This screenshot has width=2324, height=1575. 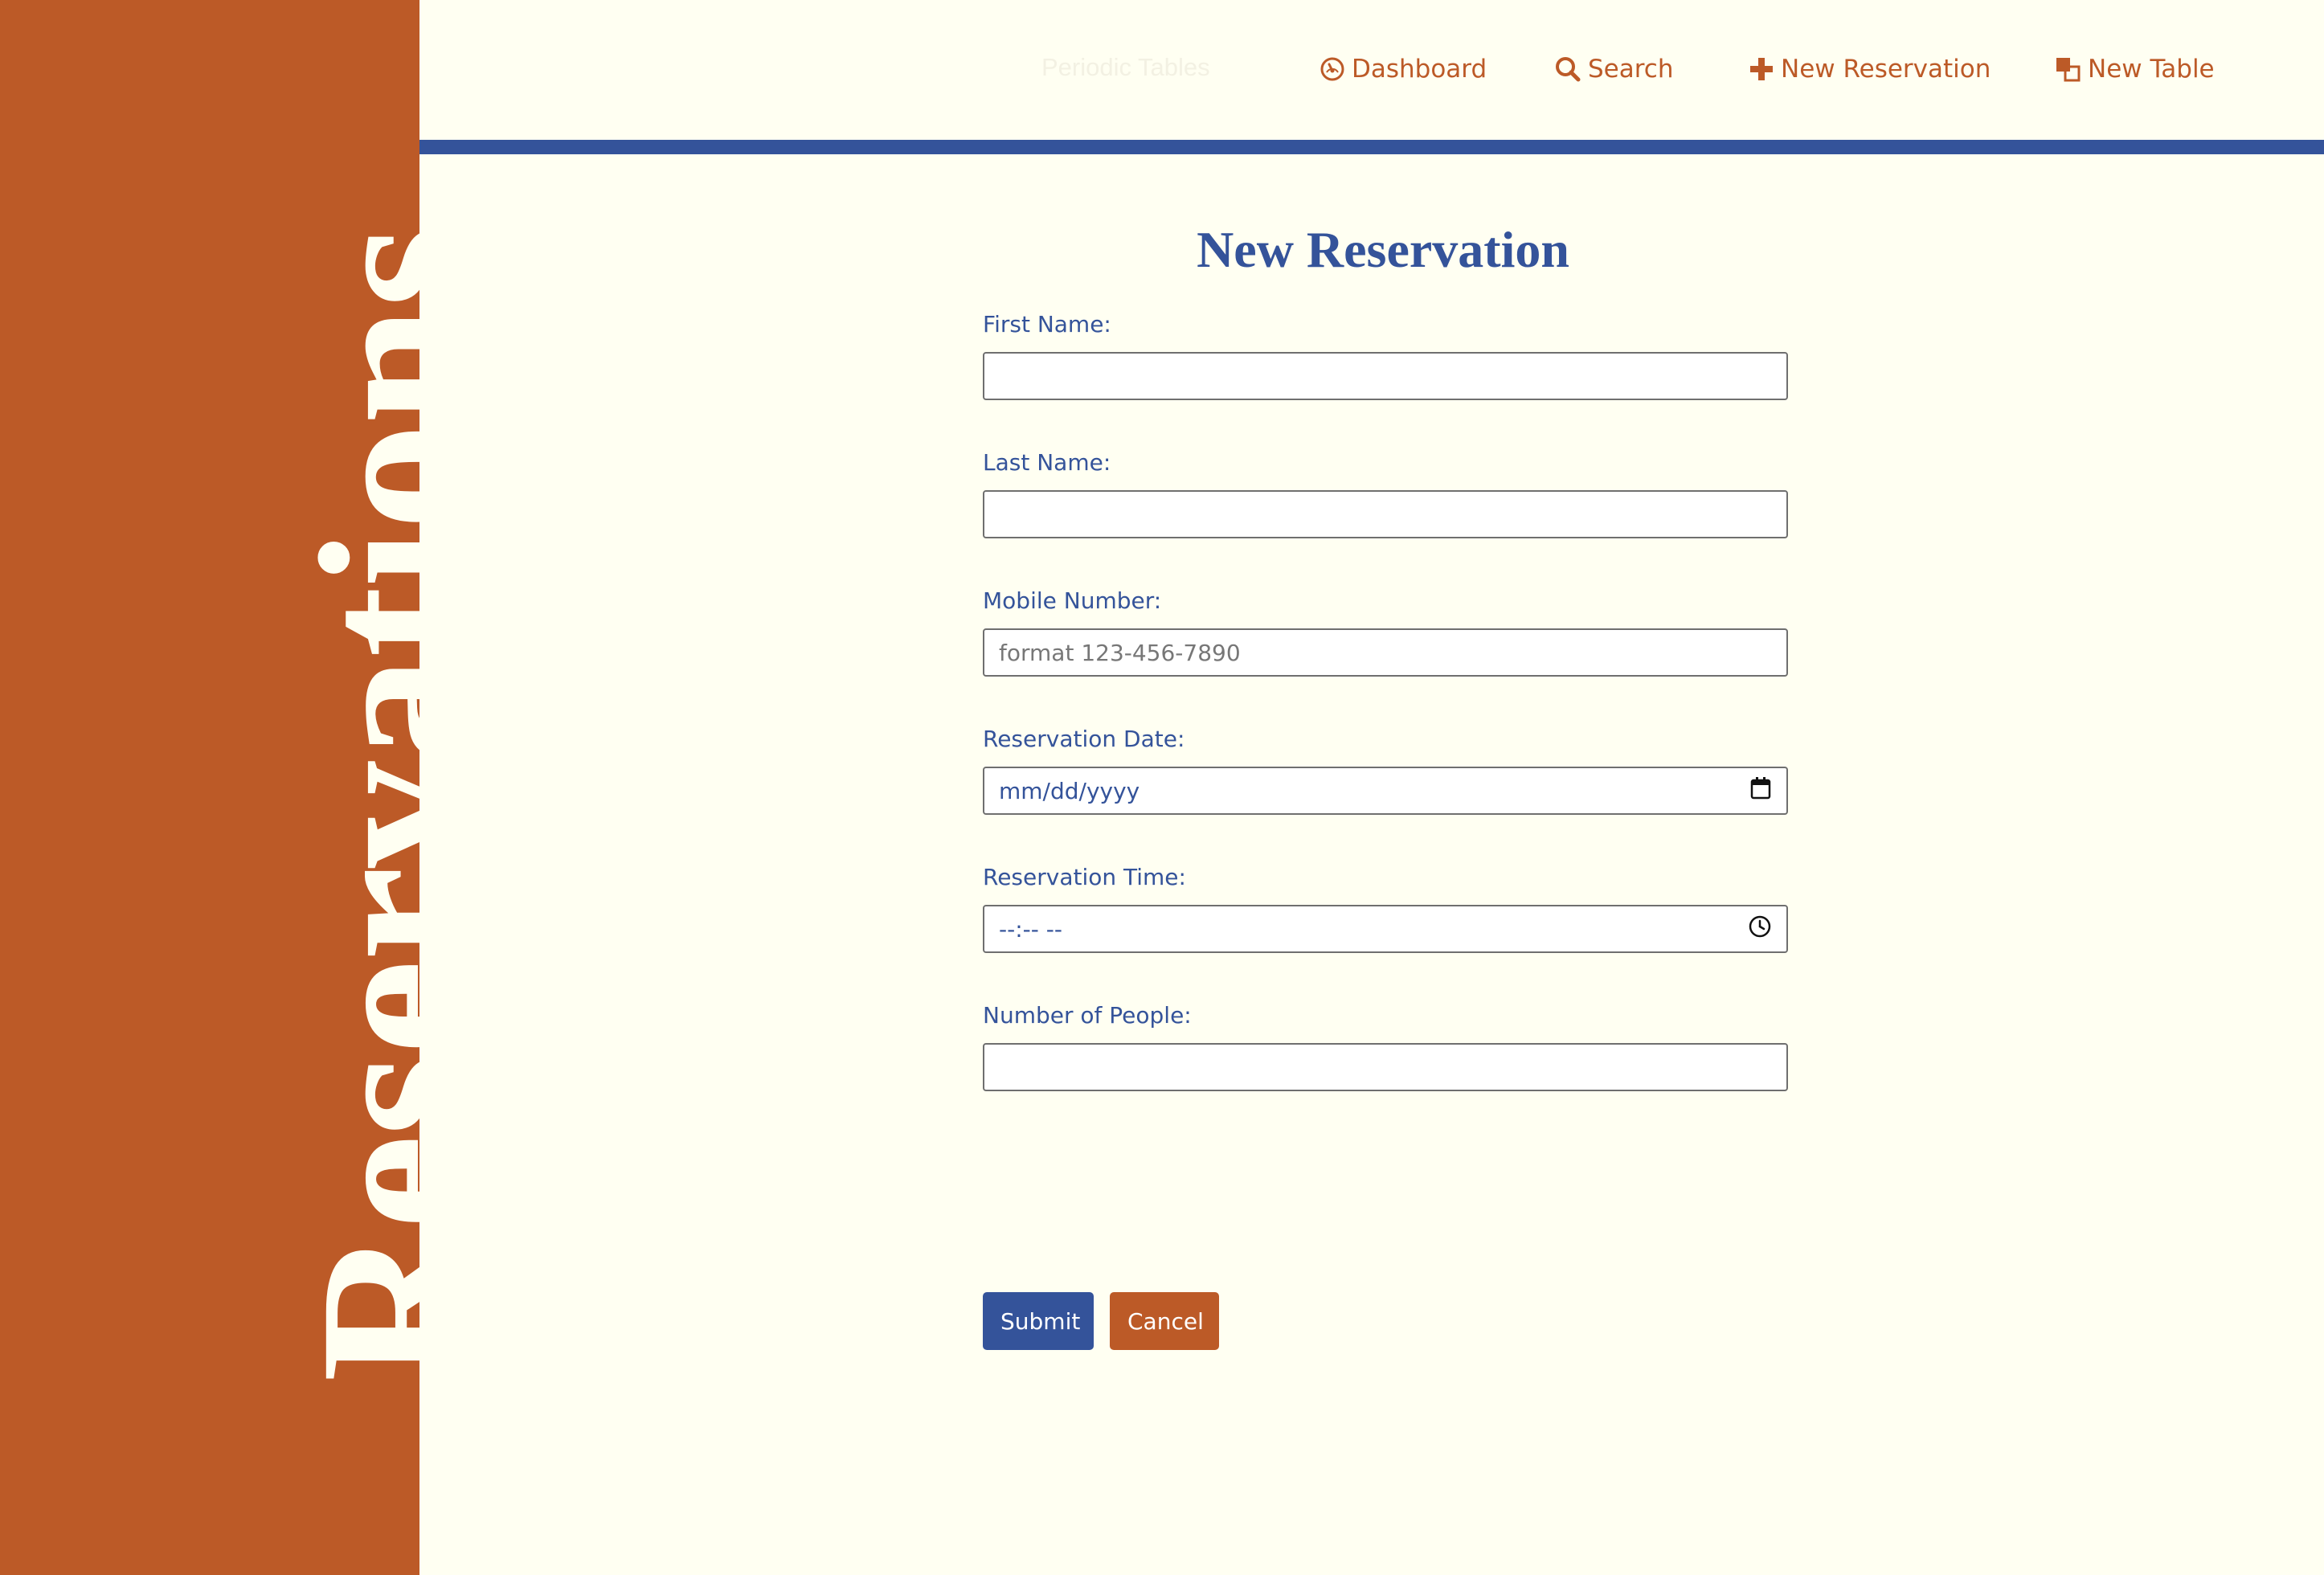 I want to click on form-buttons: Submit Cancel, so click(x=1101, y=1321).